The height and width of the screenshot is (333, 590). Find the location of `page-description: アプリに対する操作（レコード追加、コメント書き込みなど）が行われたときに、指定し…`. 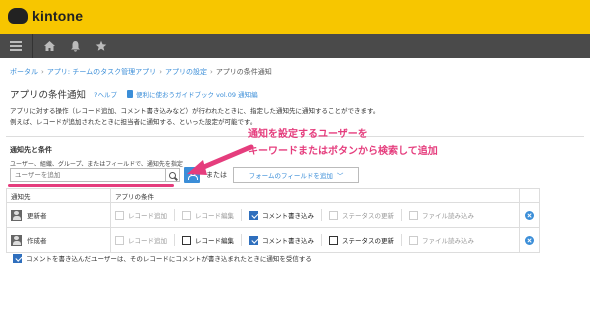

page-description: アプリに対する操作（レコード追加、コメント書き込みなど）が行われたときに、指定し… is located at coordinates (295, 115).